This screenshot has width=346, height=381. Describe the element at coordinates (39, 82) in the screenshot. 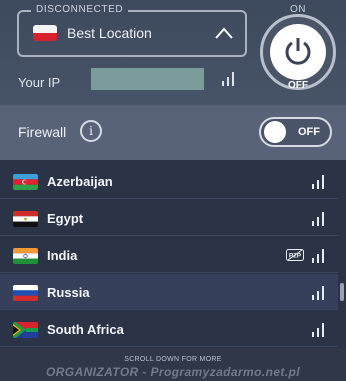

I see `ip-label: Your IP` at that location.